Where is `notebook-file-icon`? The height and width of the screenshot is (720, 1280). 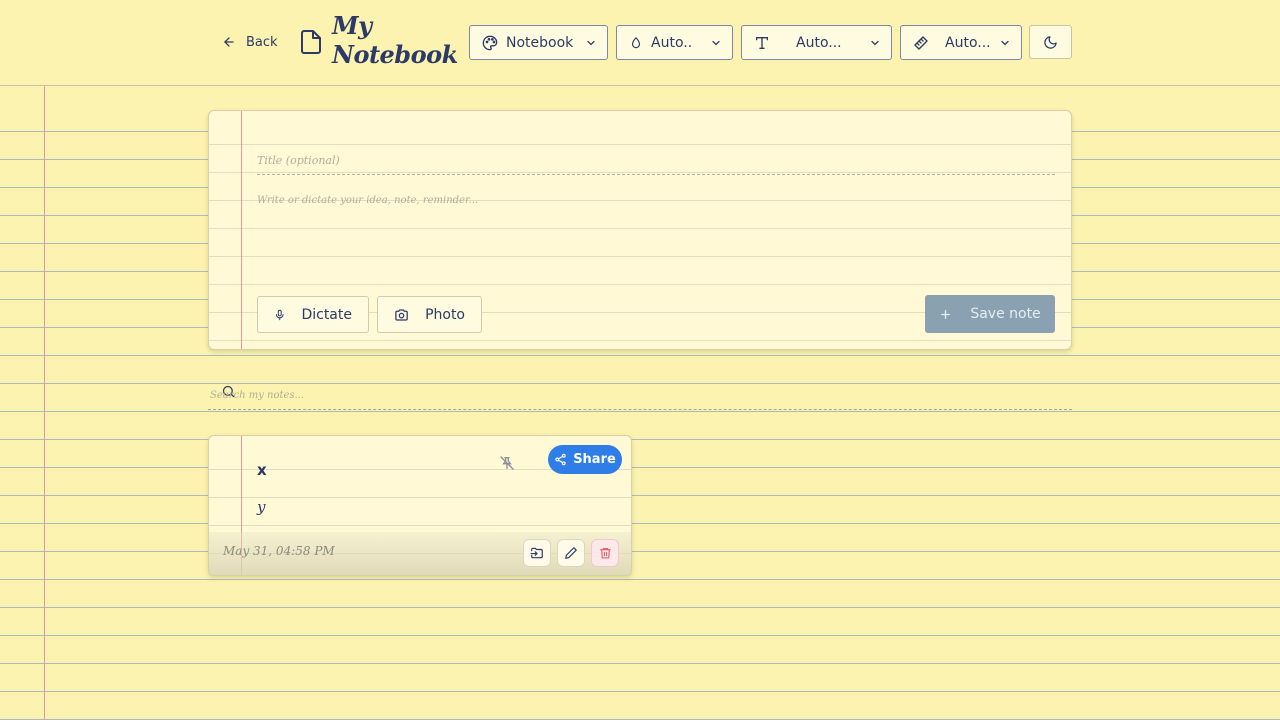
notebook-file-icon is located at coordinates (311, 42).